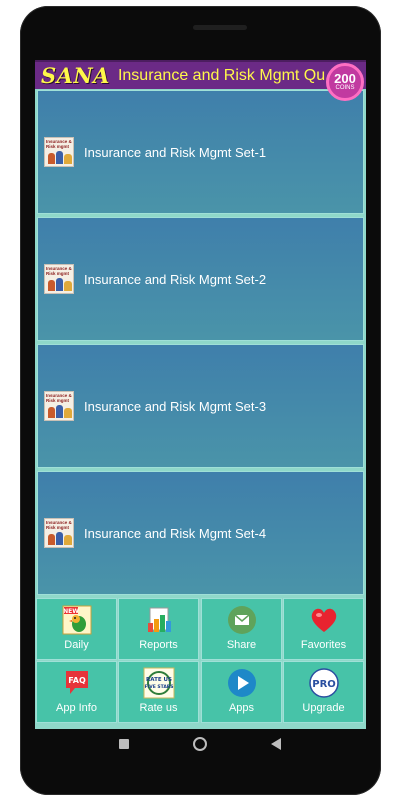 This screenshot has height=800, width=400. Describe the element at coordinates (276, 744) in the screenshot. I see `back-icon` at that location.